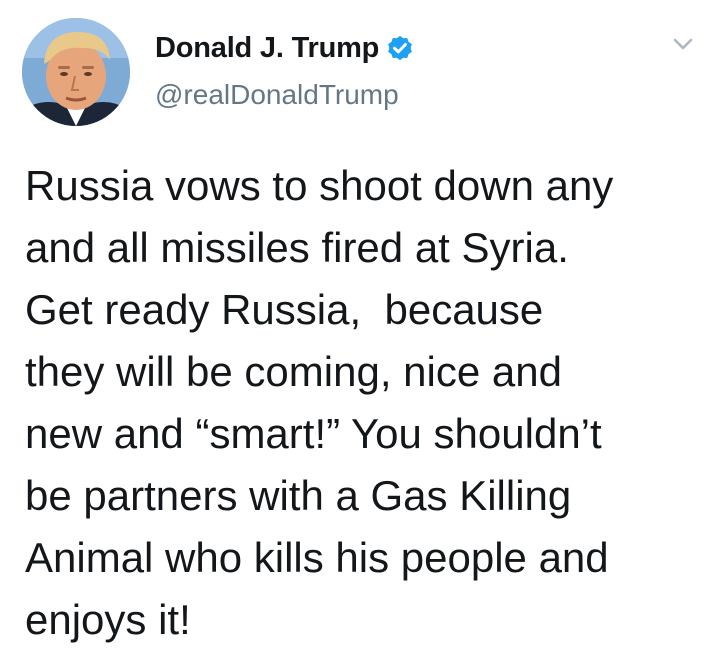 This screenshot has width=708, height=665. What do you see at coordinates (313, 433) in the screenshot?
I see `tweet-line: new and “smart!” You shouldn’t` at bounding box center [313, 433].